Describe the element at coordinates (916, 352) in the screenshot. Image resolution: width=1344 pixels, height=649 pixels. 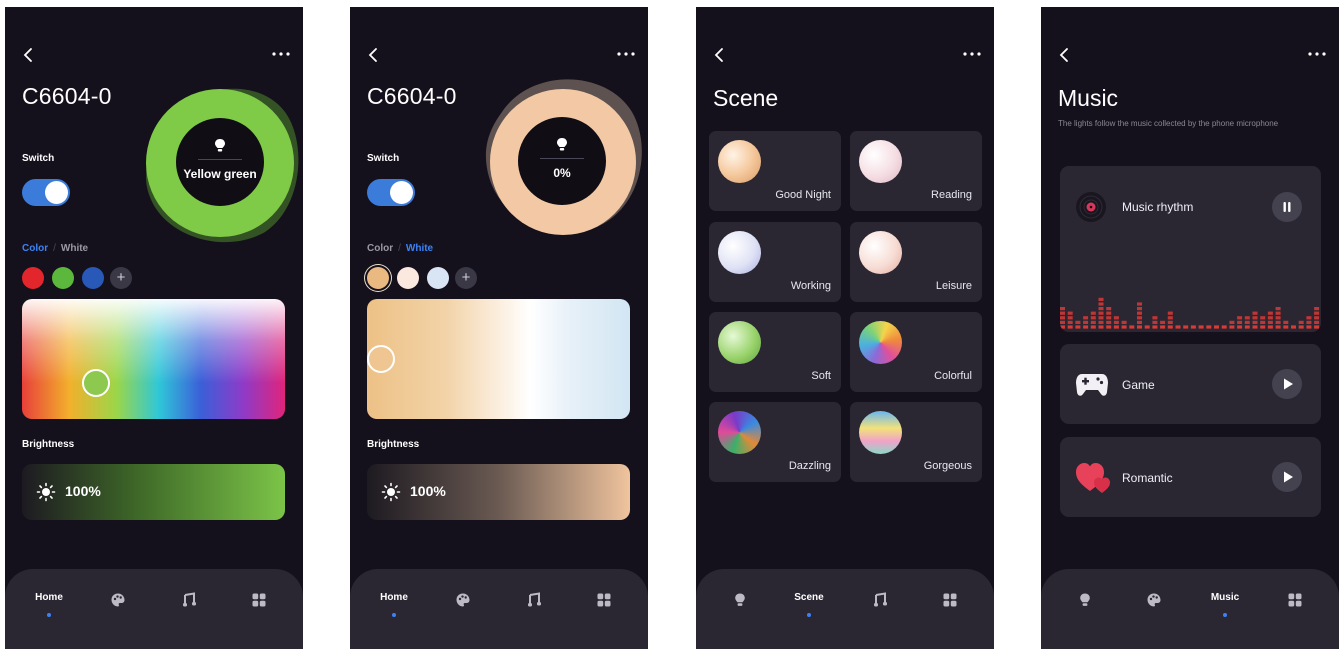
I see `scene-colorful: Colorful` at that location.